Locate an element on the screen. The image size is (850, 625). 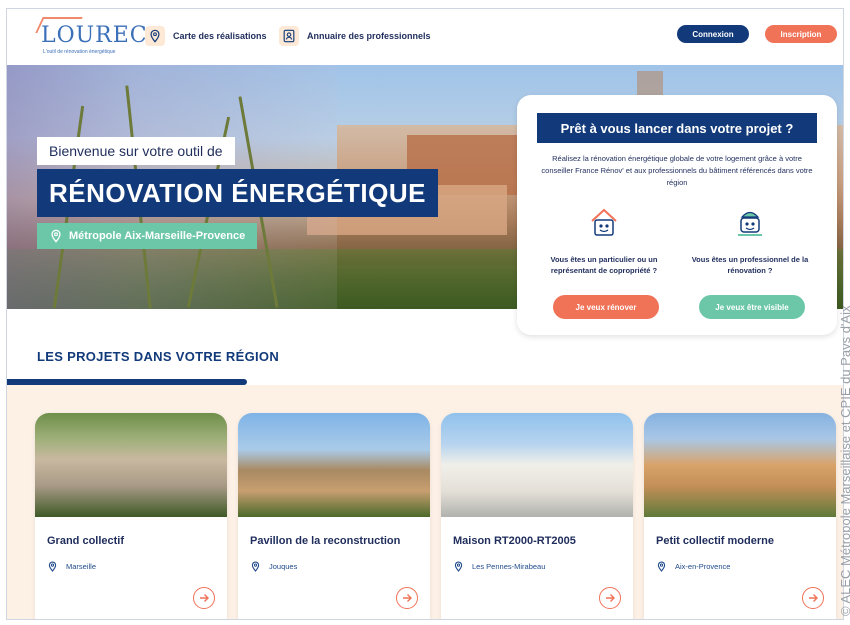
nav-map-link: Carte des réalisations is located at coordinates (206, 36).